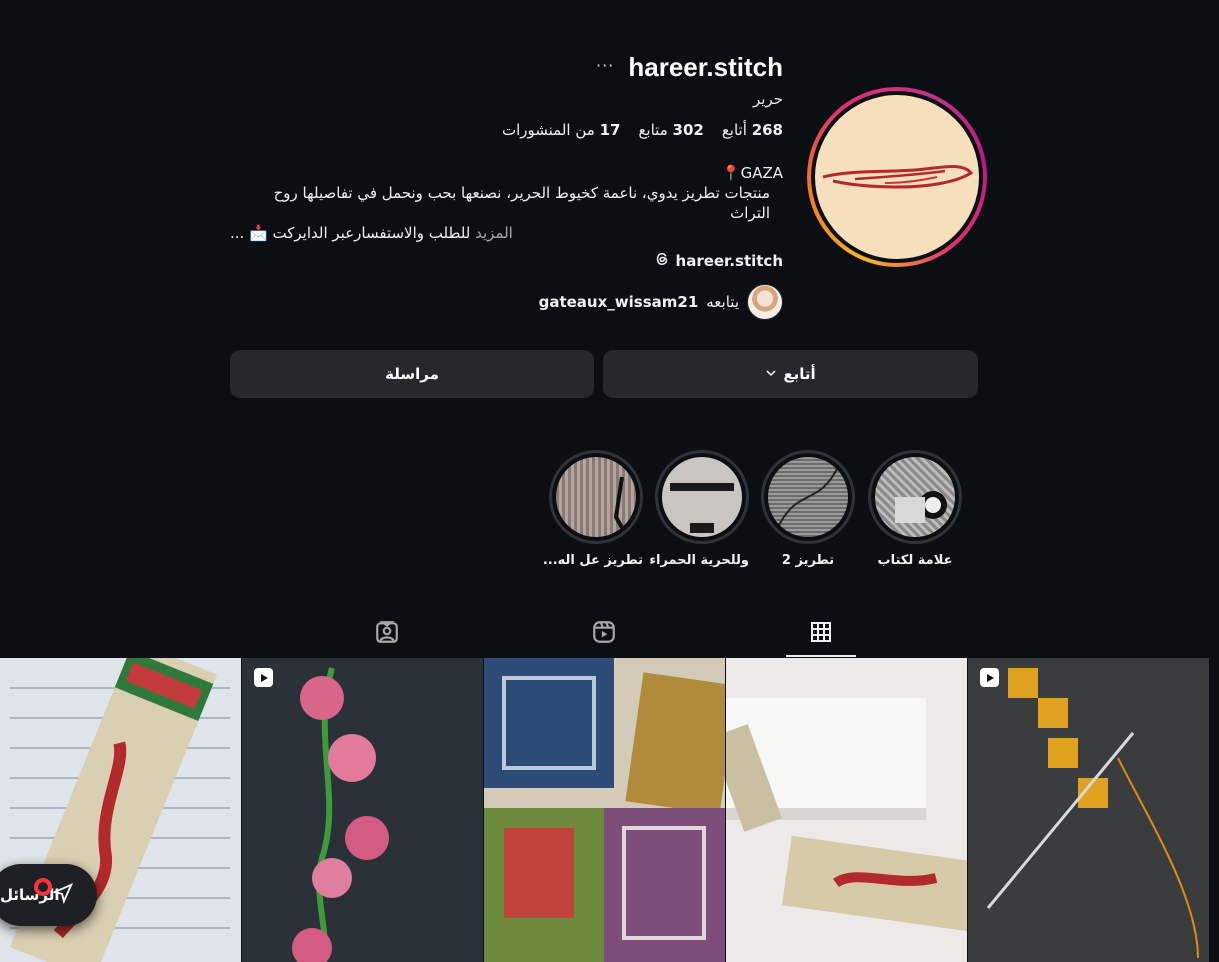 The image size is (1219, 962). What do you see at coordinates (821, 632) in the screenshot?
I see `posts-grid-icon` at bounding box center [821, 632].